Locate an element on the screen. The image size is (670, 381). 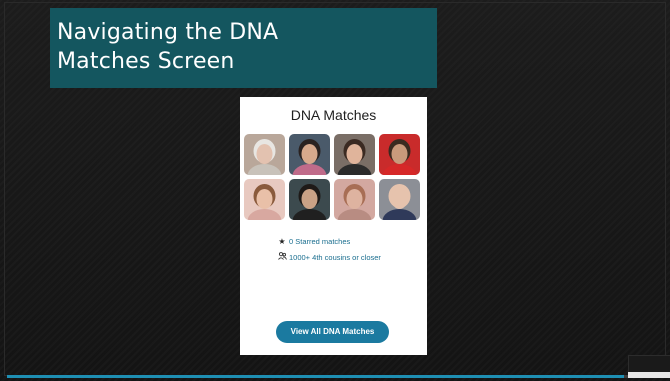
match-photo-grid is located at coordinates (333, 177).